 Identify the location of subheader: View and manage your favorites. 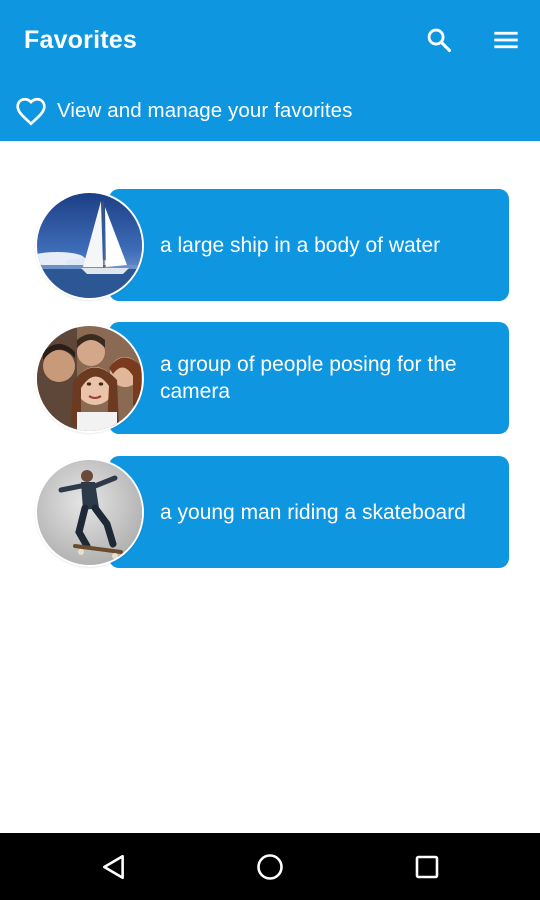
(183, 111).